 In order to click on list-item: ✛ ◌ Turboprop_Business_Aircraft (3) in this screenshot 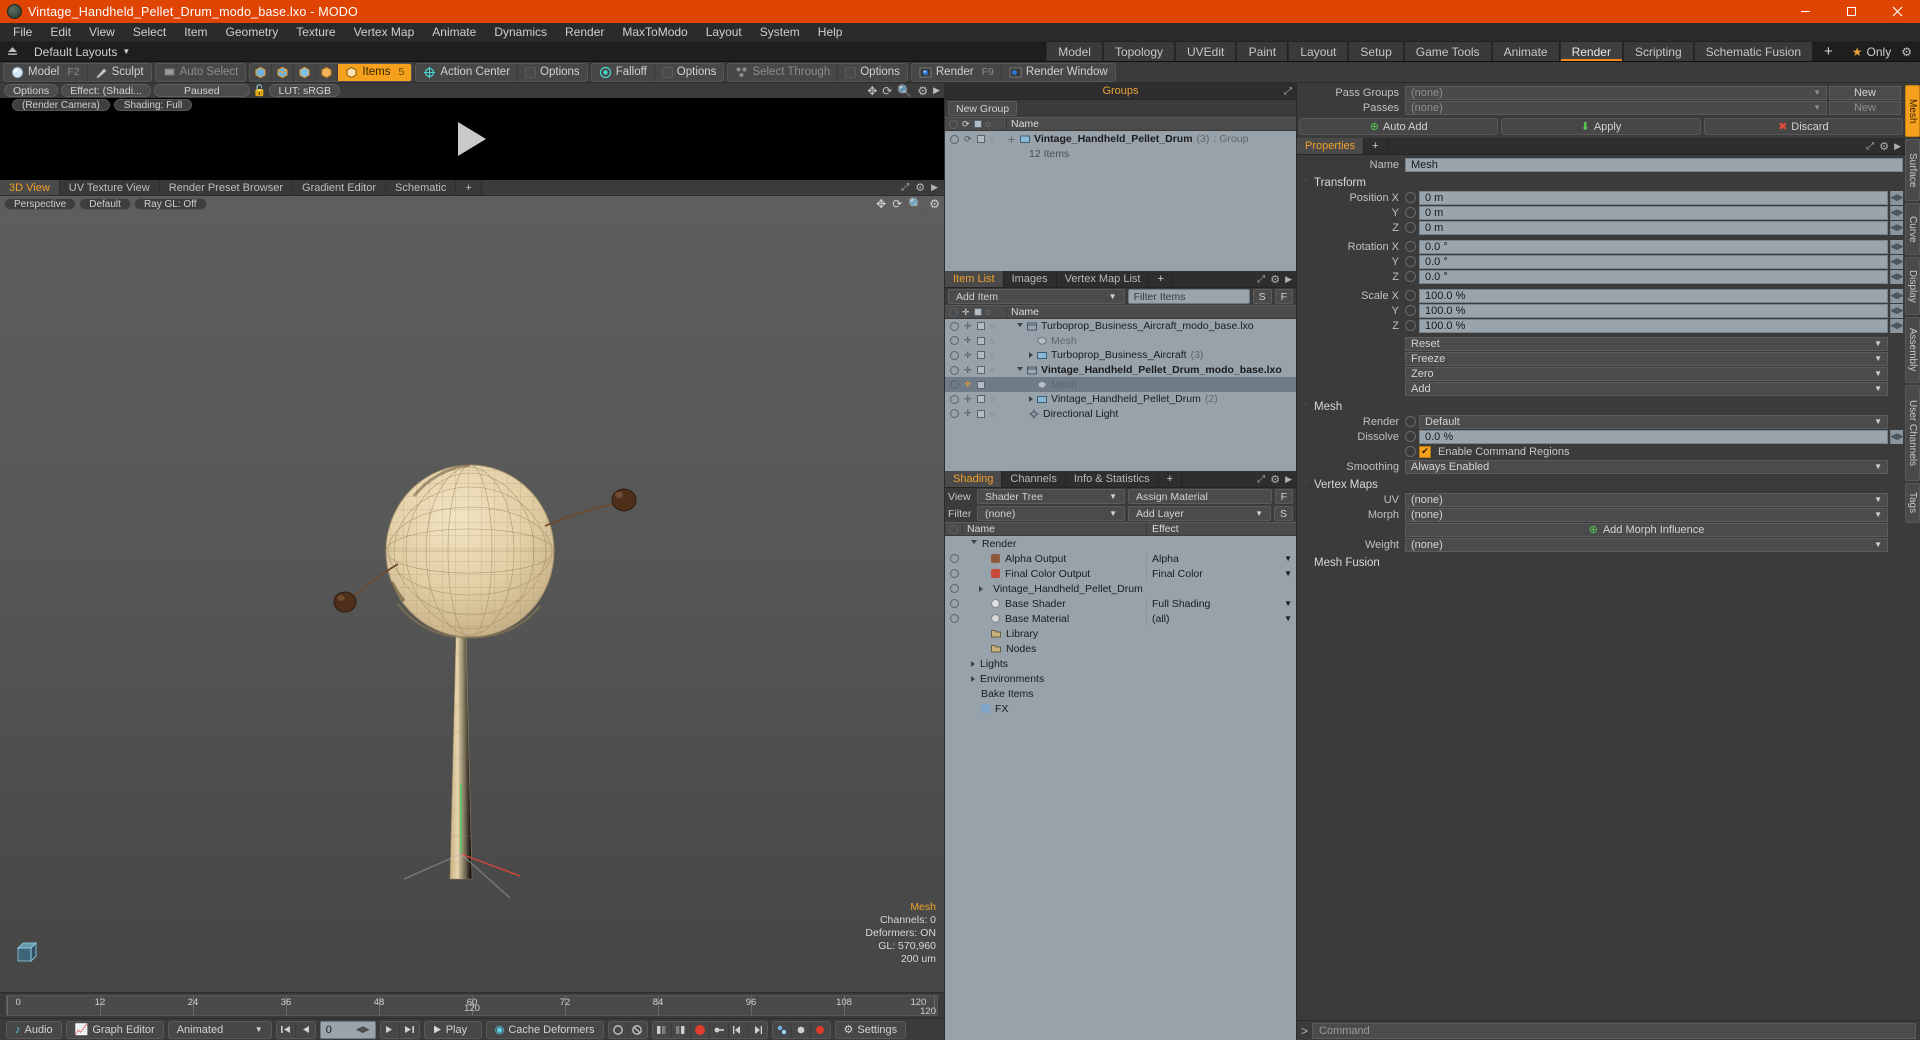, I will do `click(1120, 355)`.